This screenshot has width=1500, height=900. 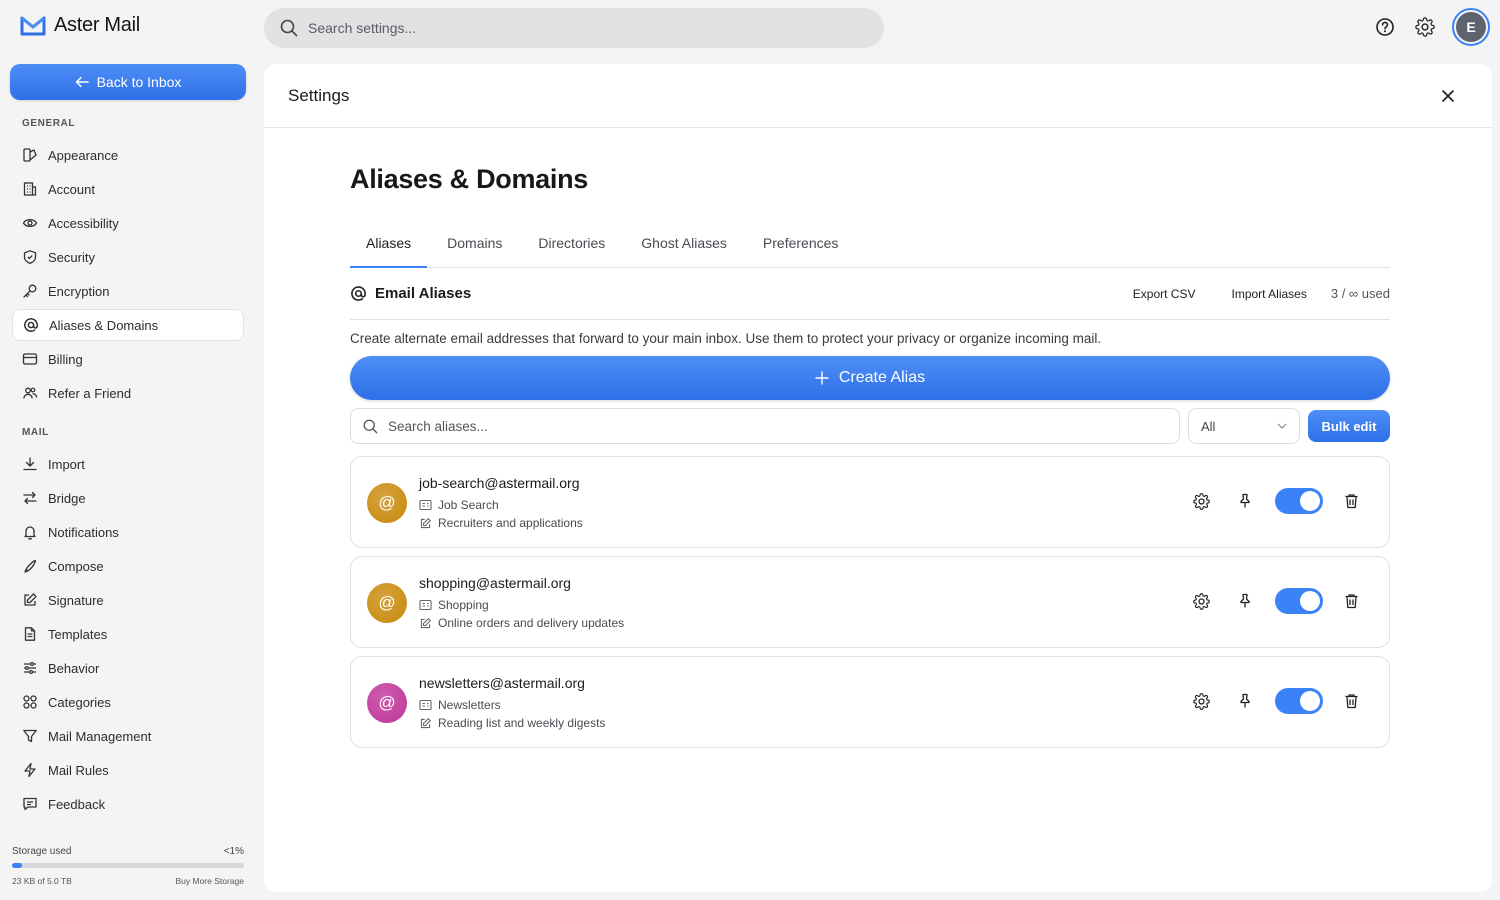 What do you see at coordinates (82, 82) in the screenshot?
I see `arrow-left-icon` at bounding box center [82, 82].